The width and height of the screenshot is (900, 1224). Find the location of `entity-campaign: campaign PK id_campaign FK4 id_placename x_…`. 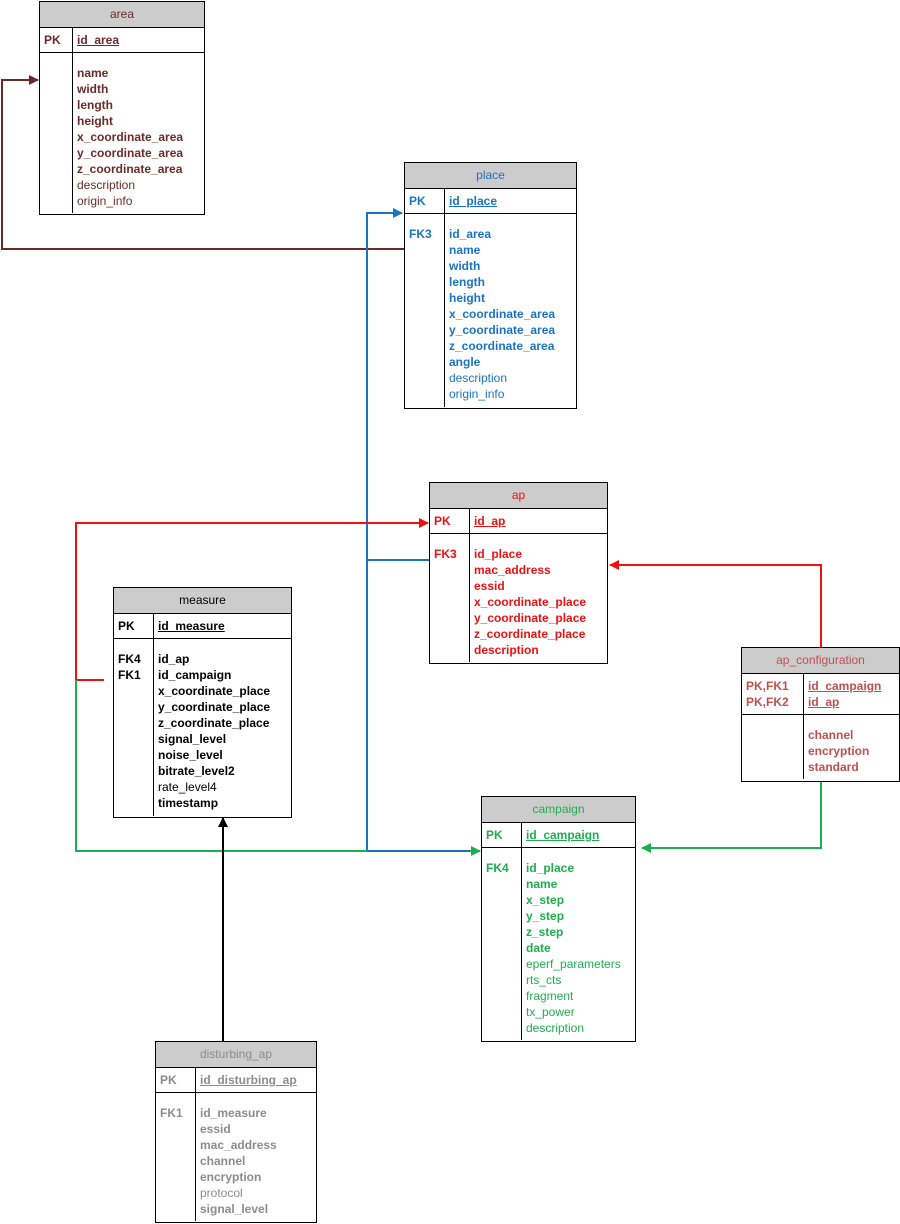

entity-campaign: campaign PK id_campaign FK4 id_placename x_… is located at coordinates (558, 919).